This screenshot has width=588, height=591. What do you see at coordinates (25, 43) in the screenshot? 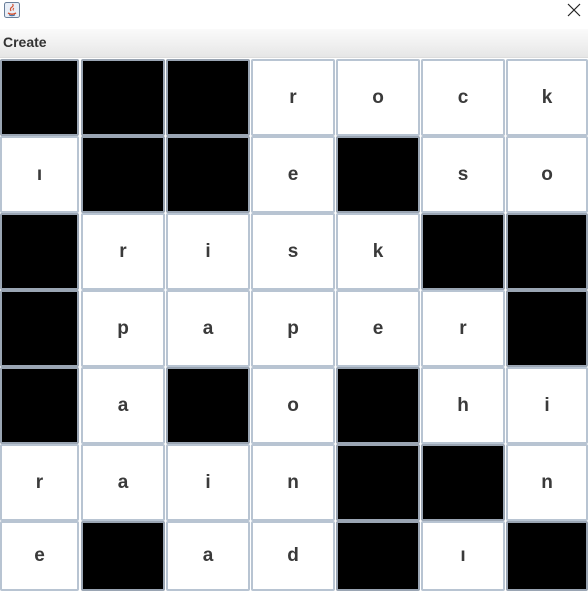
I see `menu-create: Create` at bounding box center [25, 43].